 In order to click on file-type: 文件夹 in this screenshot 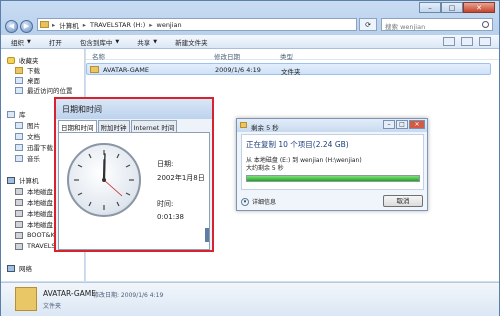, I will do `click(291, 72)`.